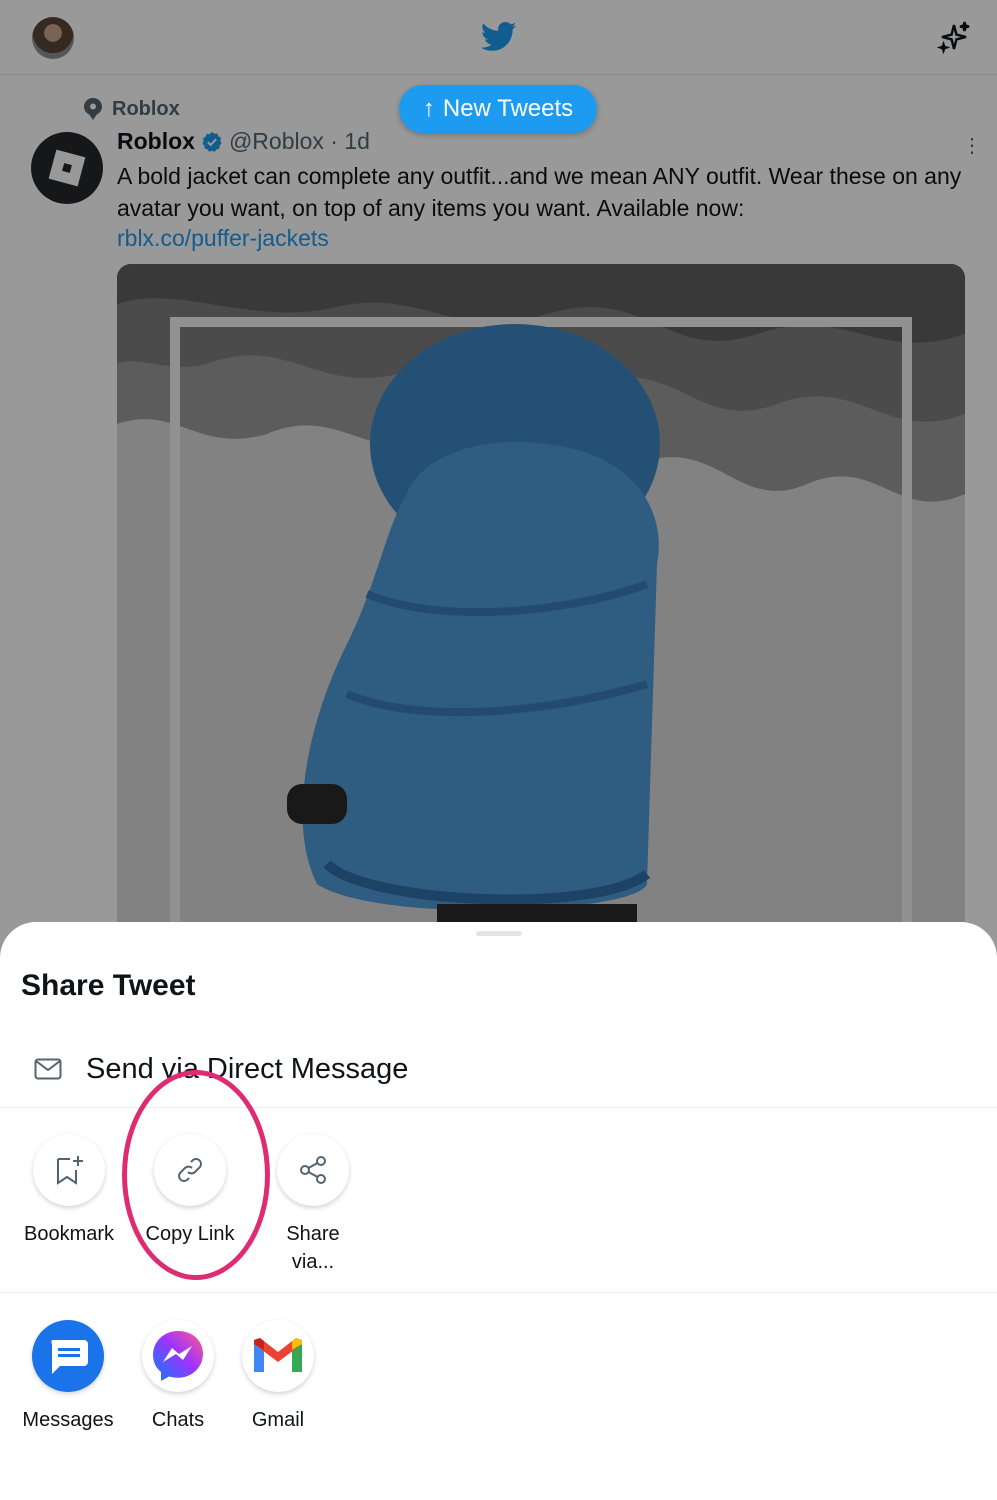  I want to click on gmail-label: Gmail, so click(278, 1420).